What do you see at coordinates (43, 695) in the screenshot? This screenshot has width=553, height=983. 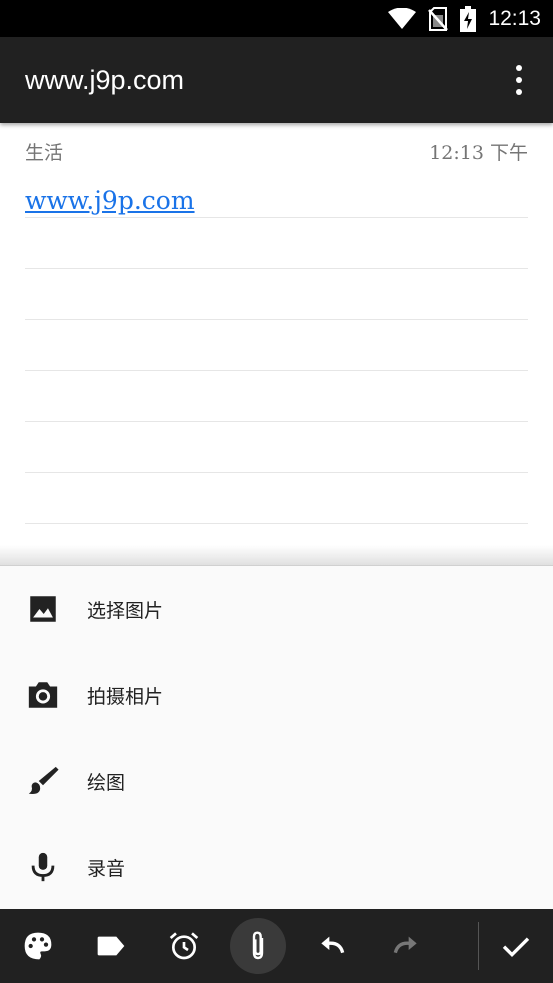 I see `camera-icon` at bounding box center [43, 695].